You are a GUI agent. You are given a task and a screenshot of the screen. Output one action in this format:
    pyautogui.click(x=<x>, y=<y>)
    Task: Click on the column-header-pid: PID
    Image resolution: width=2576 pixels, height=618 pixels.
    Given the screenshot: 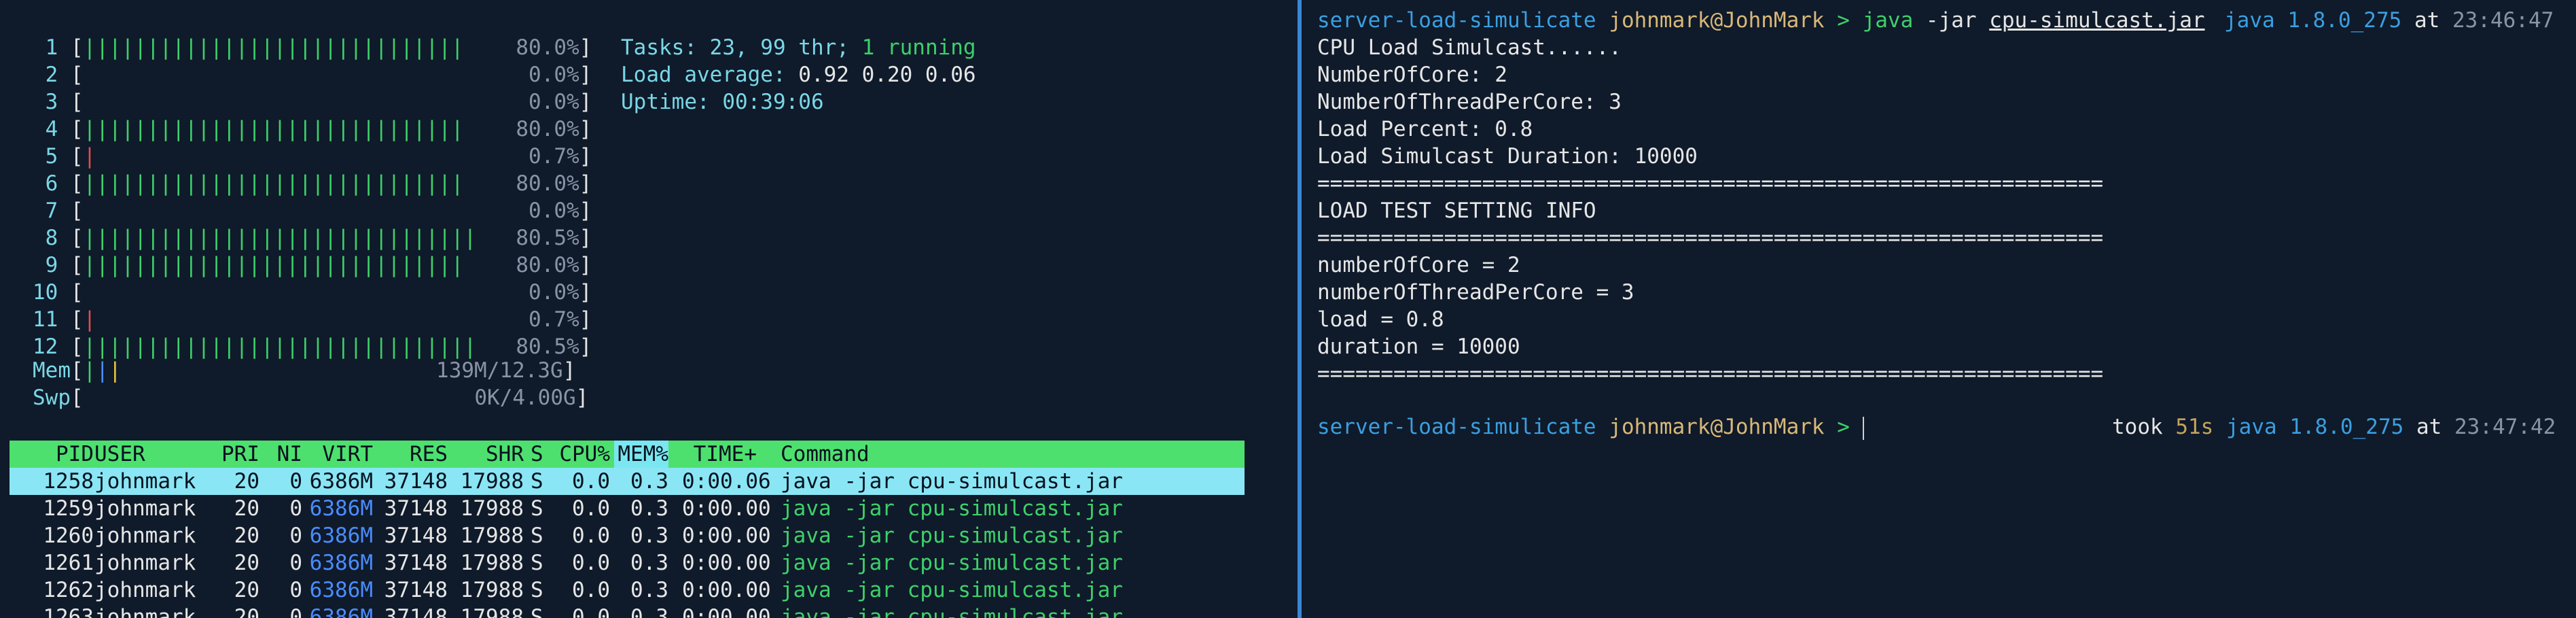 What is the action you would take?
    pyautogui.click(x=56, y=454)
    